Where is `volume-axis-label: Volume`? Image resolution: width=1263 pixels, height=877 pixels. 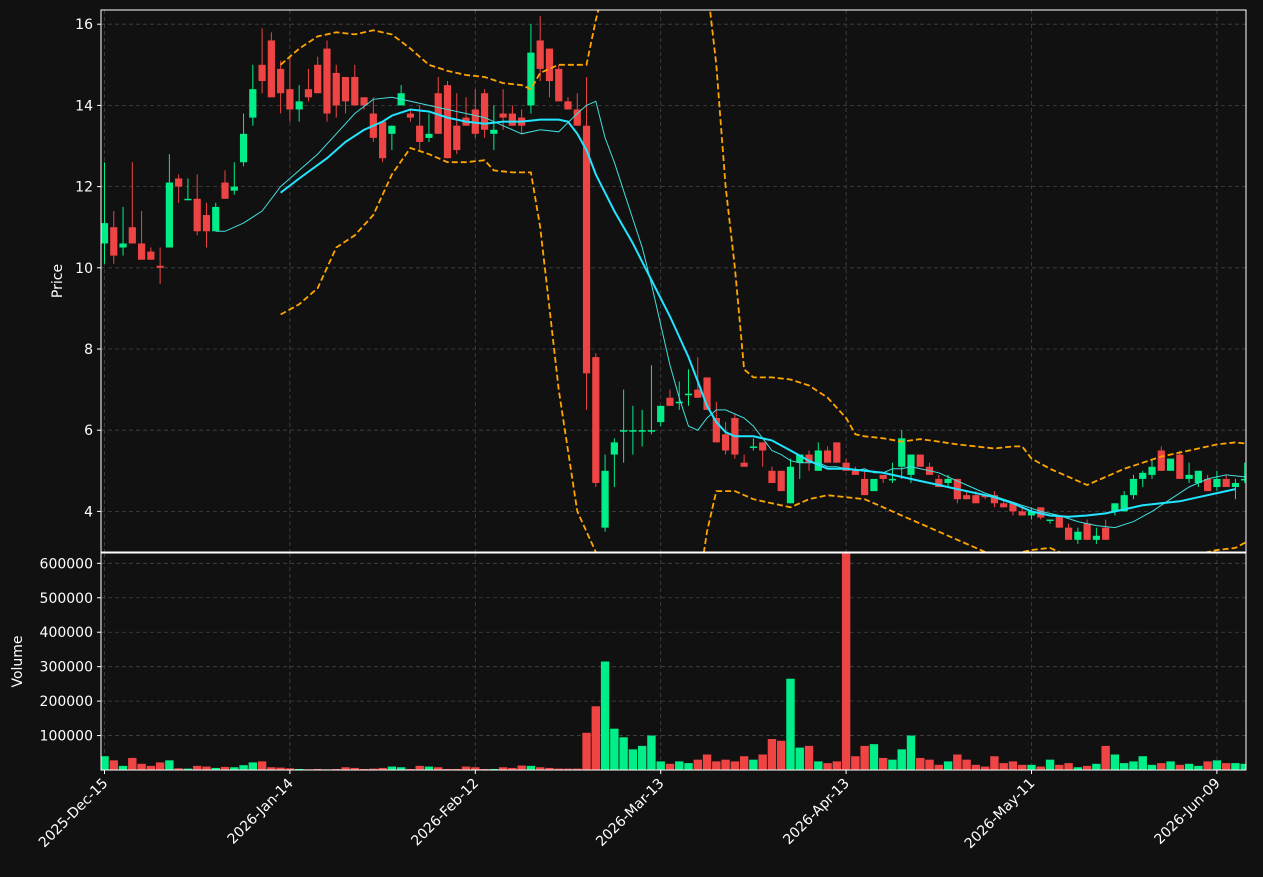 volume-axis-label: Volume is located at coordinates (18, 661).